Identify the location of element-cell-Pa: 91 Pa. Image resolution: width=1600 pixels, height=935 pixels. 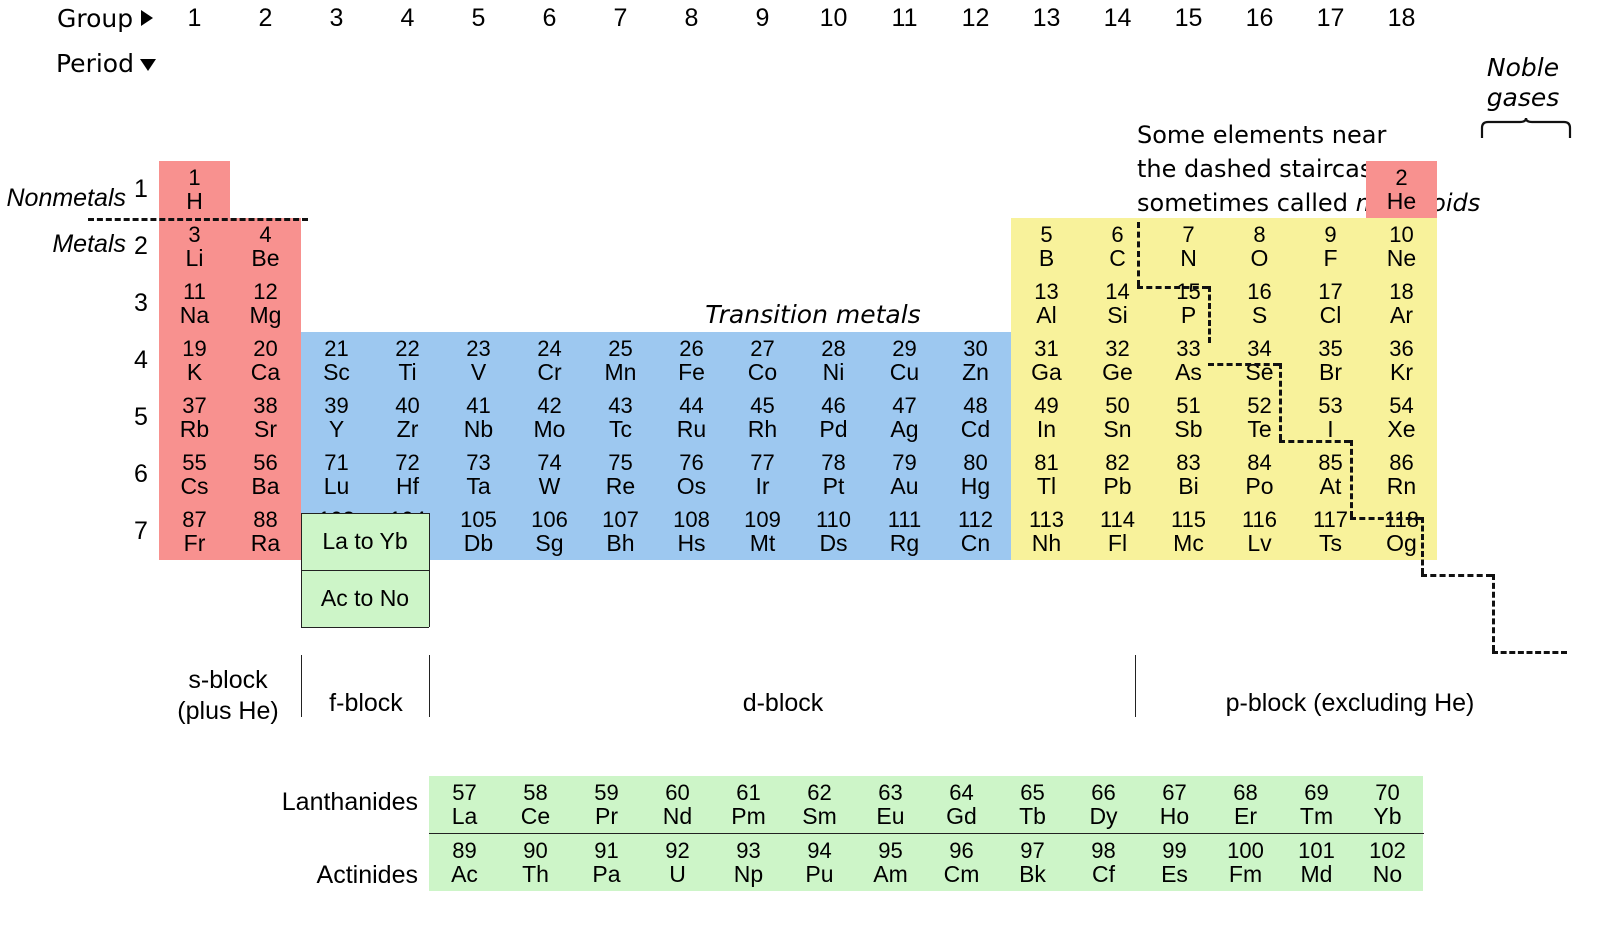
(606, 862).